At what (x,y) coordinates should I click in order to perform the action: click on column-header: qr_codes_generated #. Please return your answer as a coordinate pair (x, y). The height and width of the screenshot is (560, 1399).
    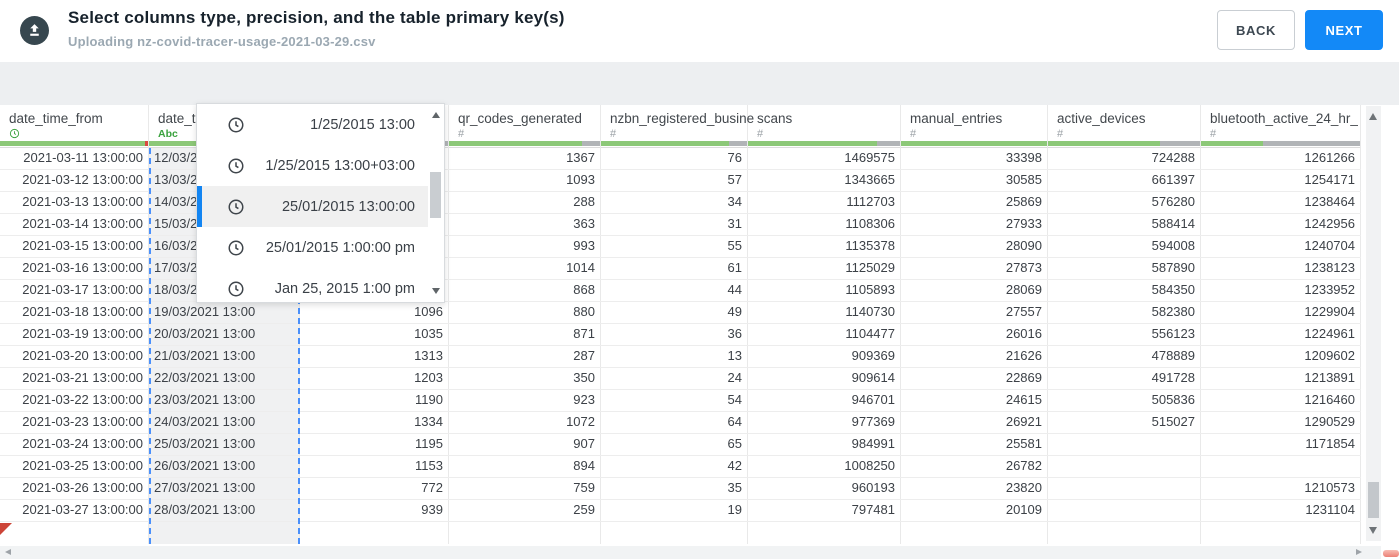
    Looking at the image, I should click on (525, 126).